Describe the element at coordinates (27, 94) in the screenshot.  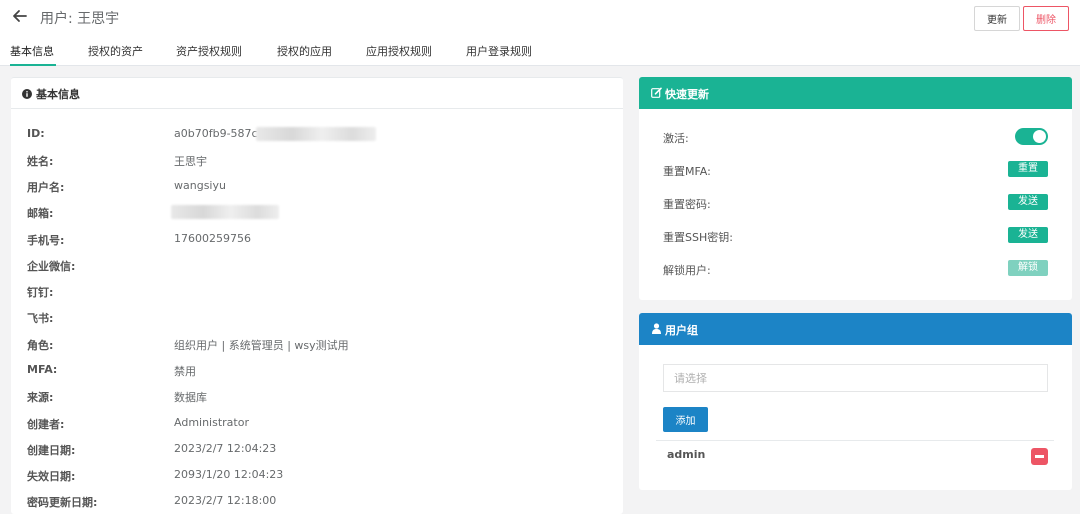
I see `info-circle-icon` at that location.